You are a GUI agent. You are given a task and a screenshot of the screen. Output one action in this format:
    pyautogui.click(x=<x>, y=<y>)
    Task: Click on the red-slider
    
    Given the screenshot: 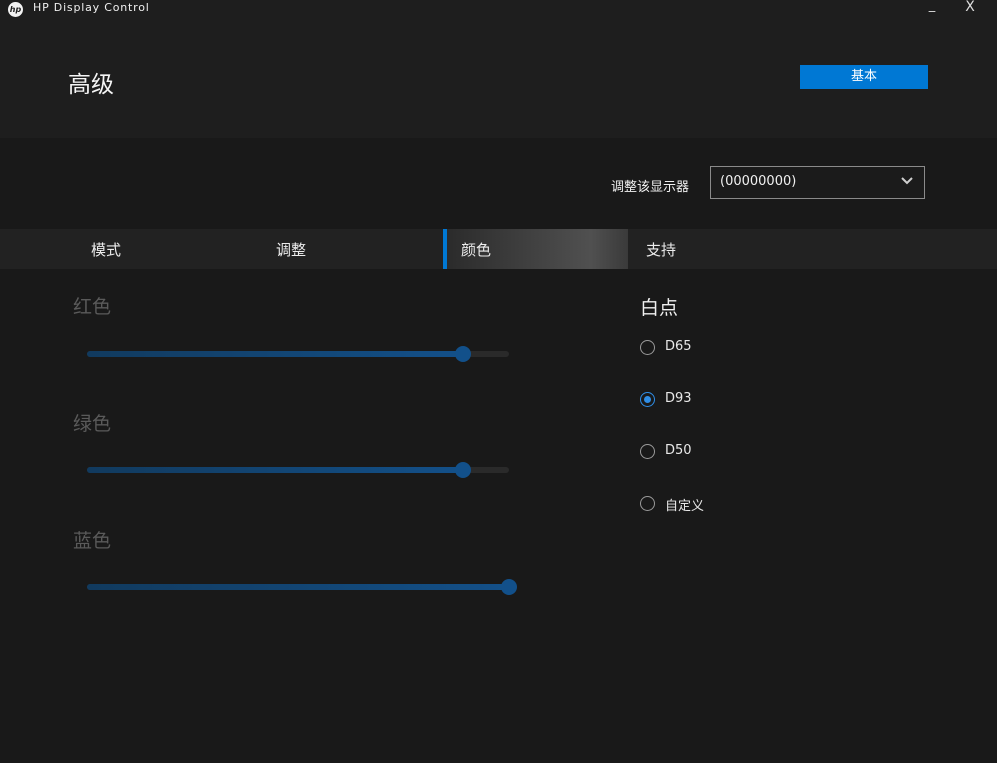 What is the action you would take?
    pyautogui.click(x=298, y=354)
    